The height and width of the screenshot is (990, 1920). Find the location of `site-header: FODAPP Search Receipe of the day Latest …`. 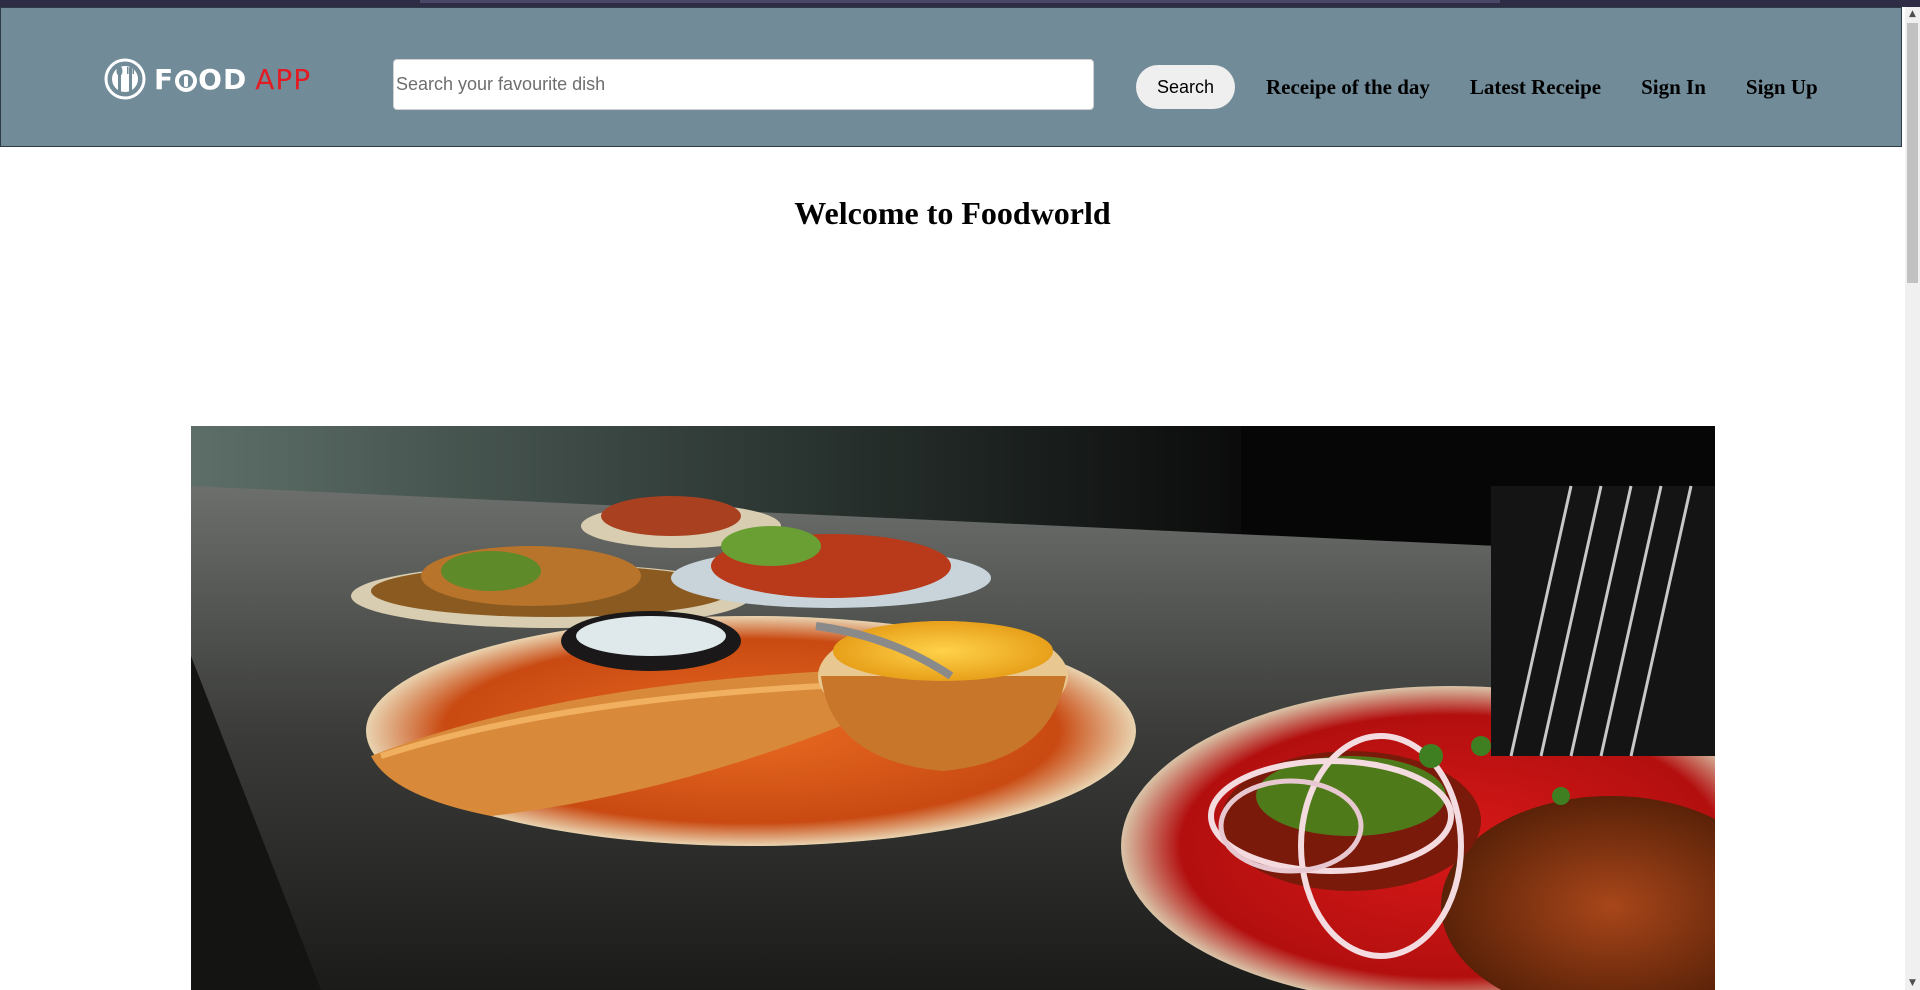

site-header: FODAPP Search Receipe of the day Latest … is located at coordinates (951, 77).